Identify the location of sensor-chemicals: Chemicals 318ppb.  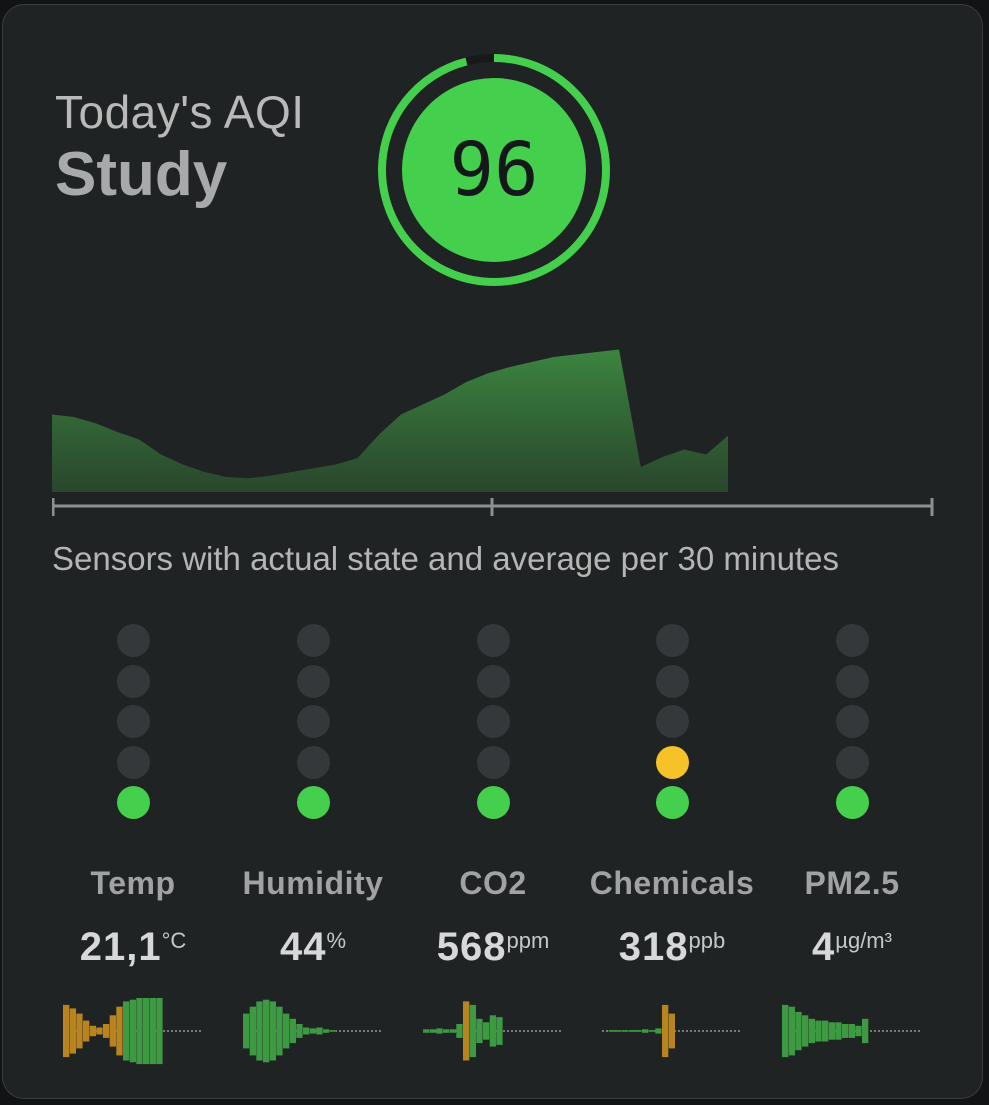
(672, 850).